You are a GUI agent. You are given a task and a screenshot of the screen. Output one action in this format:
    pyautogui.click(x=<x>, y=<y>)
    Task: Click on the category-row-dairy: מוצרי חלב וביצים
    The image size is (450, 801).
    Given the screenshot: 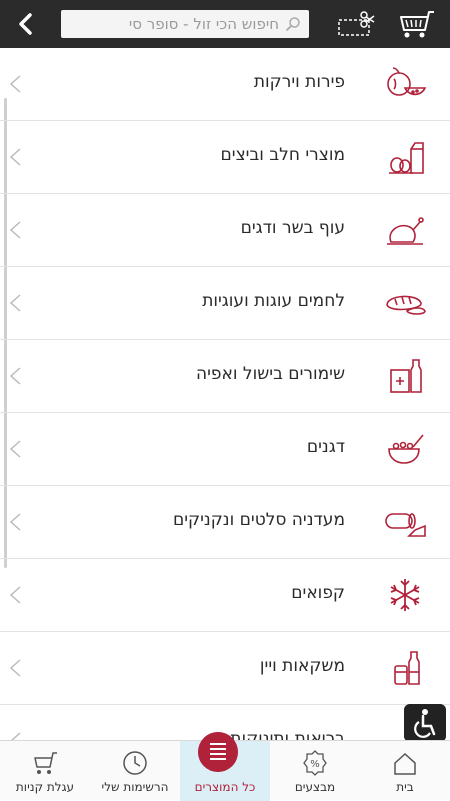 What is the action you would take?
    pyautogui.click(x=225, y=157)
    